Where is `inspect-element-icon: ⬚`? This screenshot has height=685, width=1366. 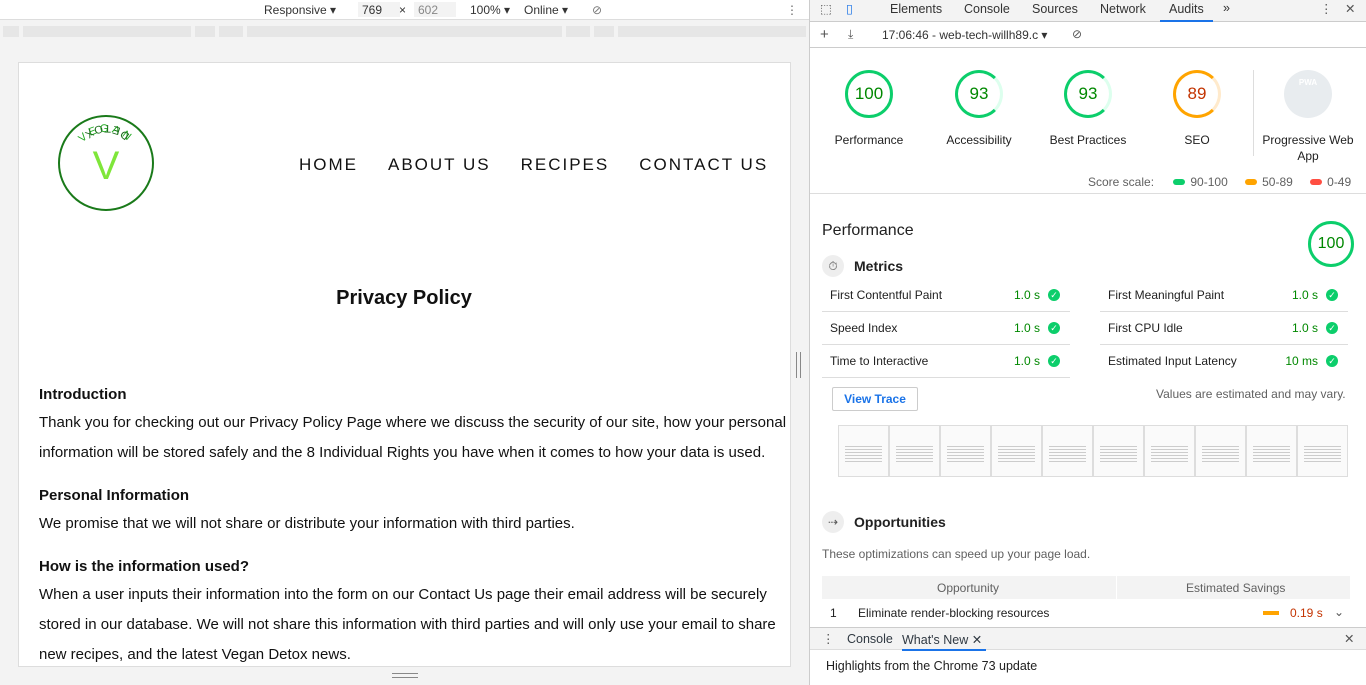 inspect-element-icon: ⬚ is located at coordinates (826, 11).